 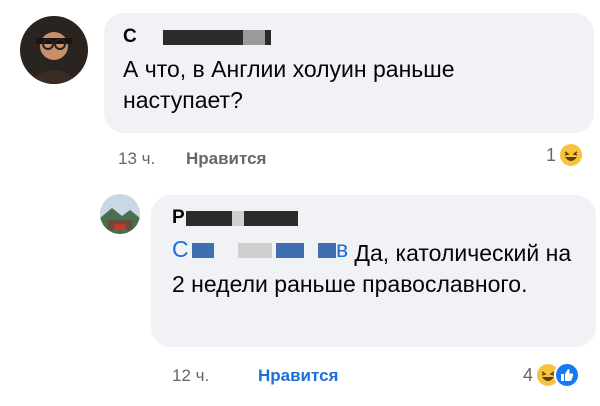 I want to click on comment-meta: 12 ч. Нравится, so click(x=255, y=376).